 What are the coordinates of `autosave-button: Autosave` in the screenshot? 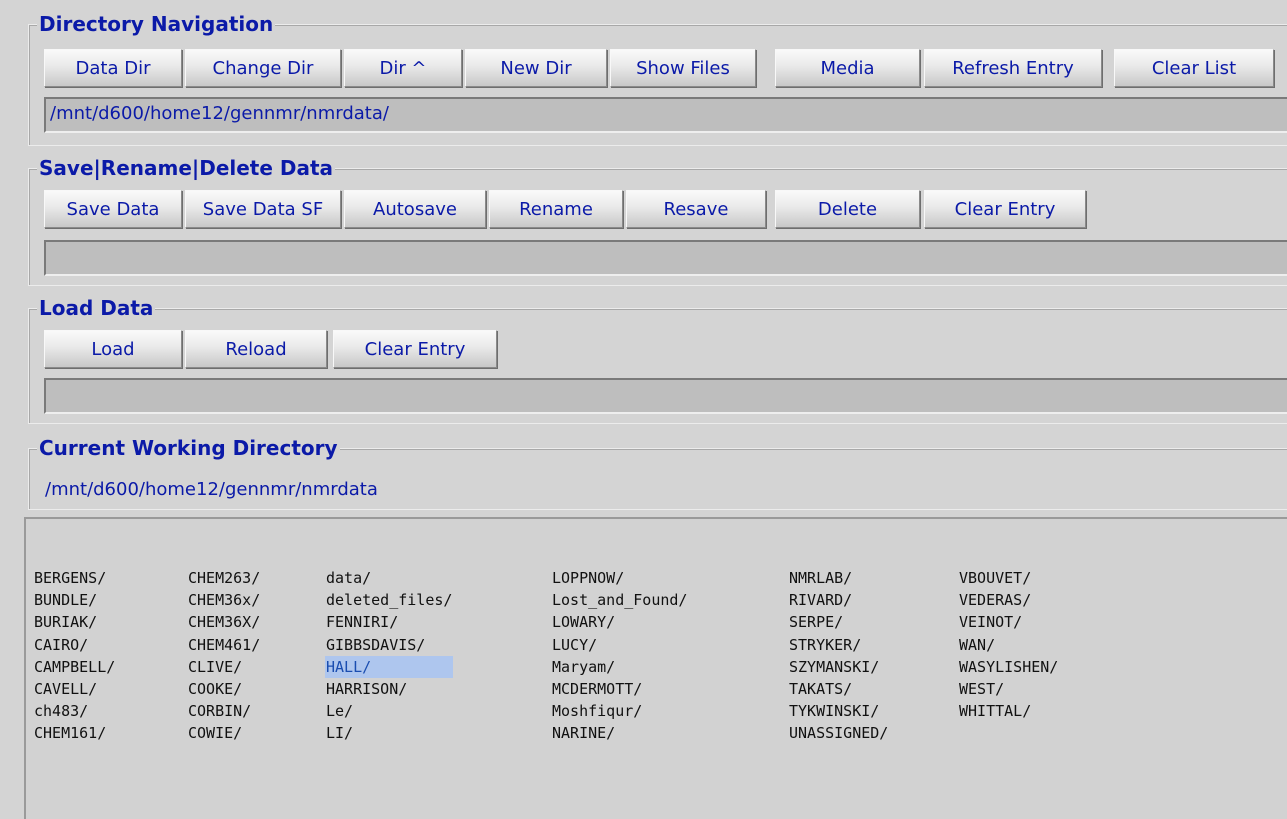 It's located at (415, 209).